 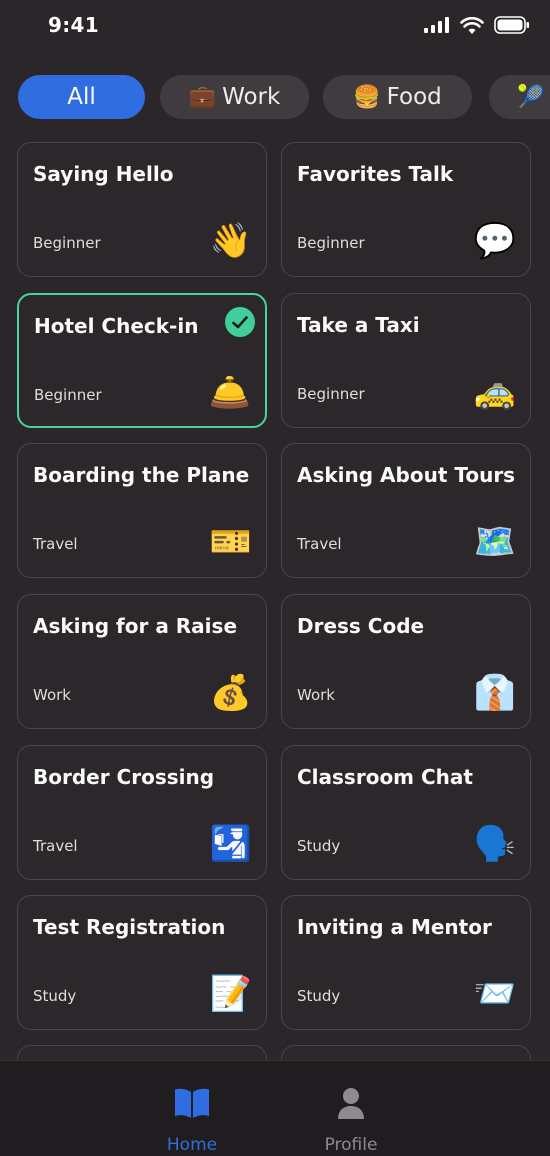 What do you see at coordinates (230, 542) in the screenshot?
I see `ticket-icon: 🎫` at bounding box center [230, 542].